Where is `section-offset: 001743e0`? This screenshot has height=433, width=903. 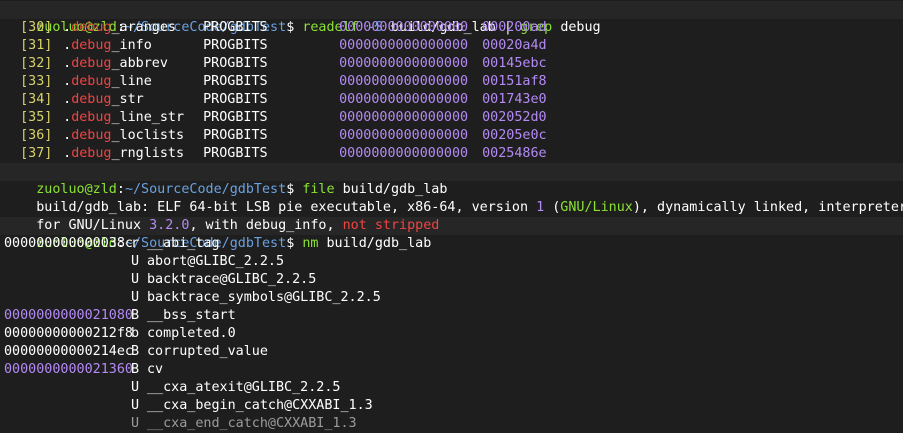 section-offset: 001743e0 is located at coordinates (514, 99).